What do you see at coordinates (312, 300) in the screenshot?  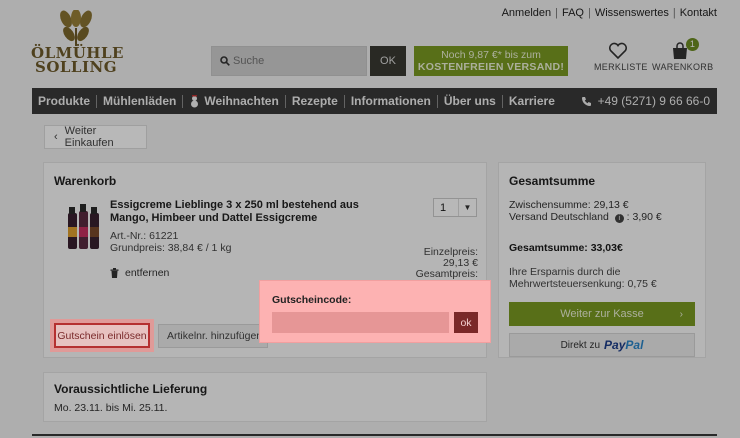 I see `coupon-code-label: Gutscheincode:` at bounding box center [312, 300].